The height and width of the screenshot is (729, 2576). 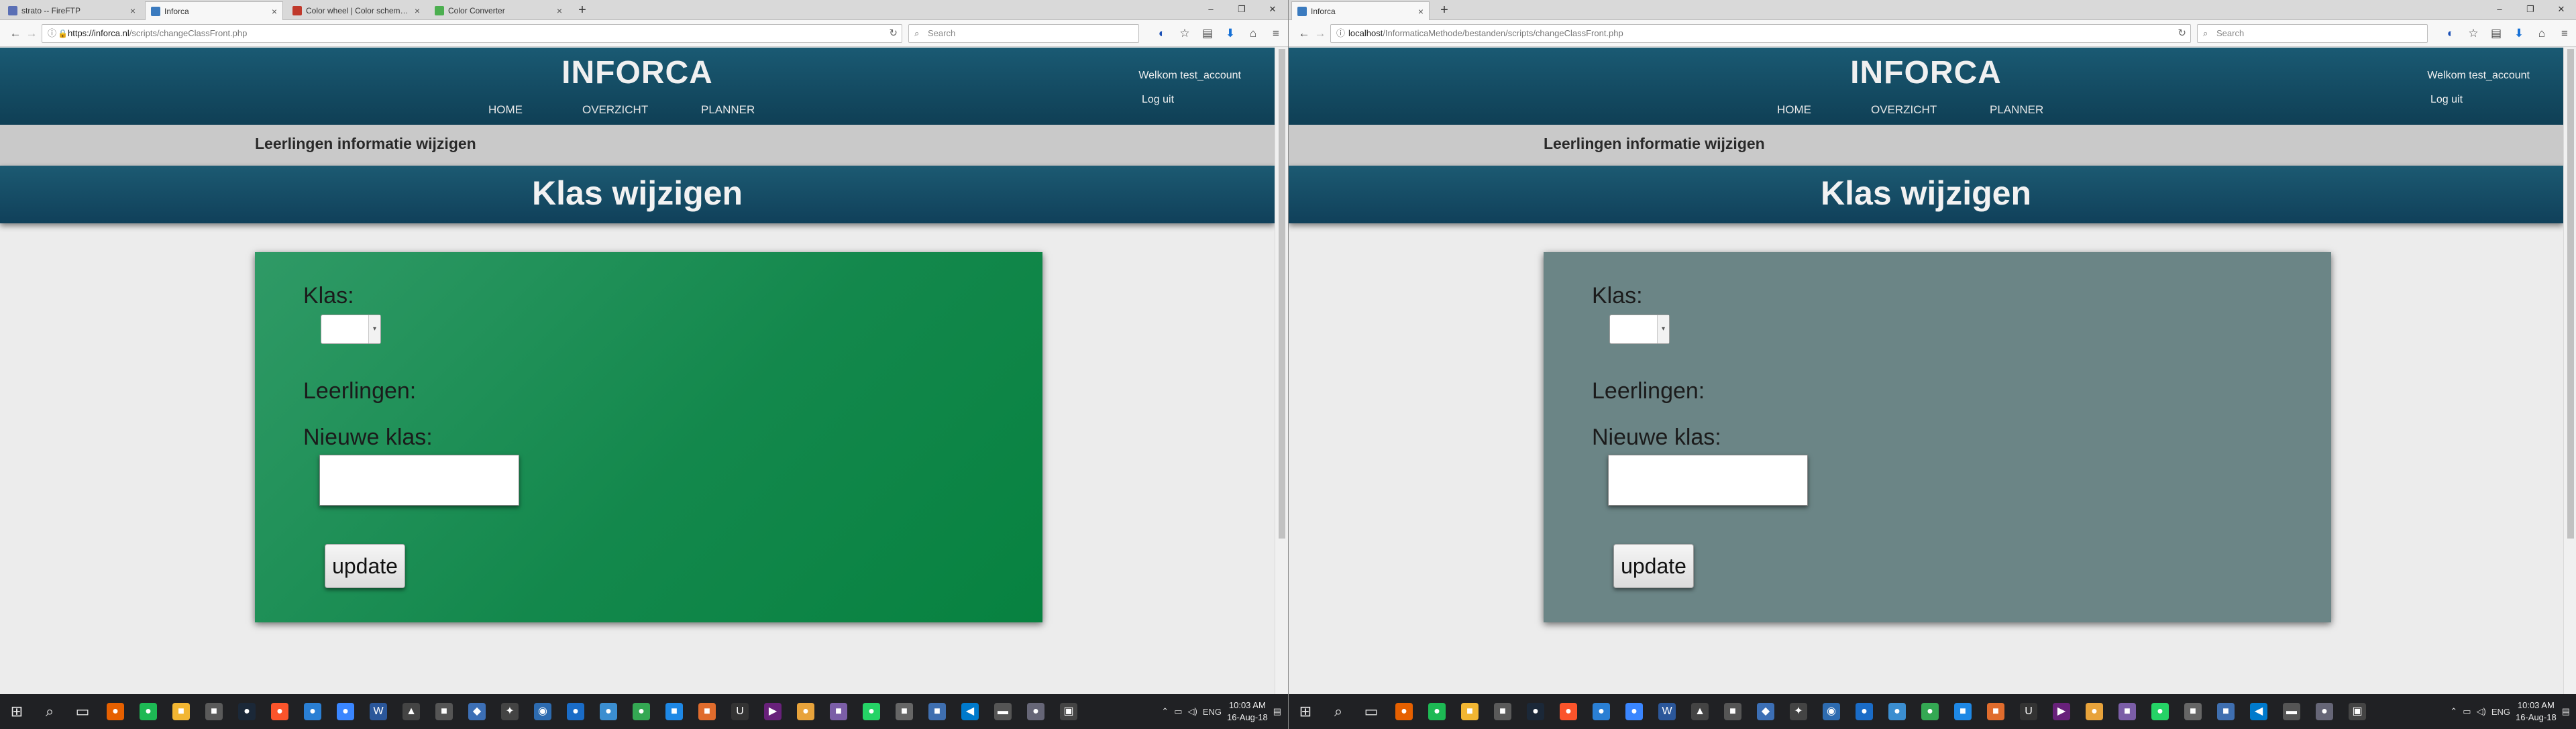 I want to click on tray-chevron-icon: ⌃, so click(x=1165, y=711).